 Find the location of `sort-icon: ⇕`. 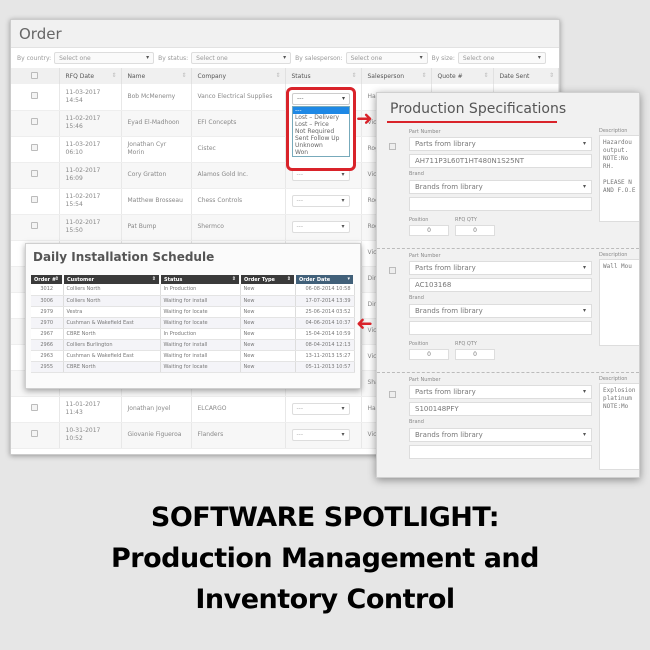

sort-icon: ⇕ is located at coordinates (184, 75).